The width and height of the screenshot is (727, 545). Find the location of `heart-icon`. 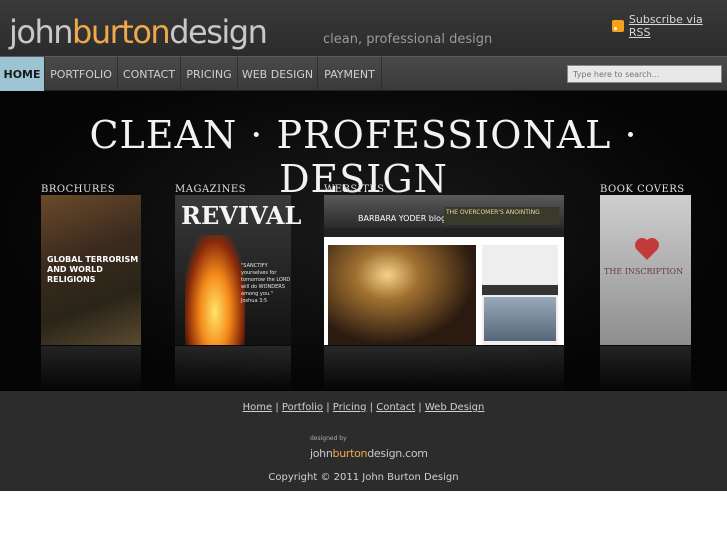

heart-icon is located at coordinates (647, 250).